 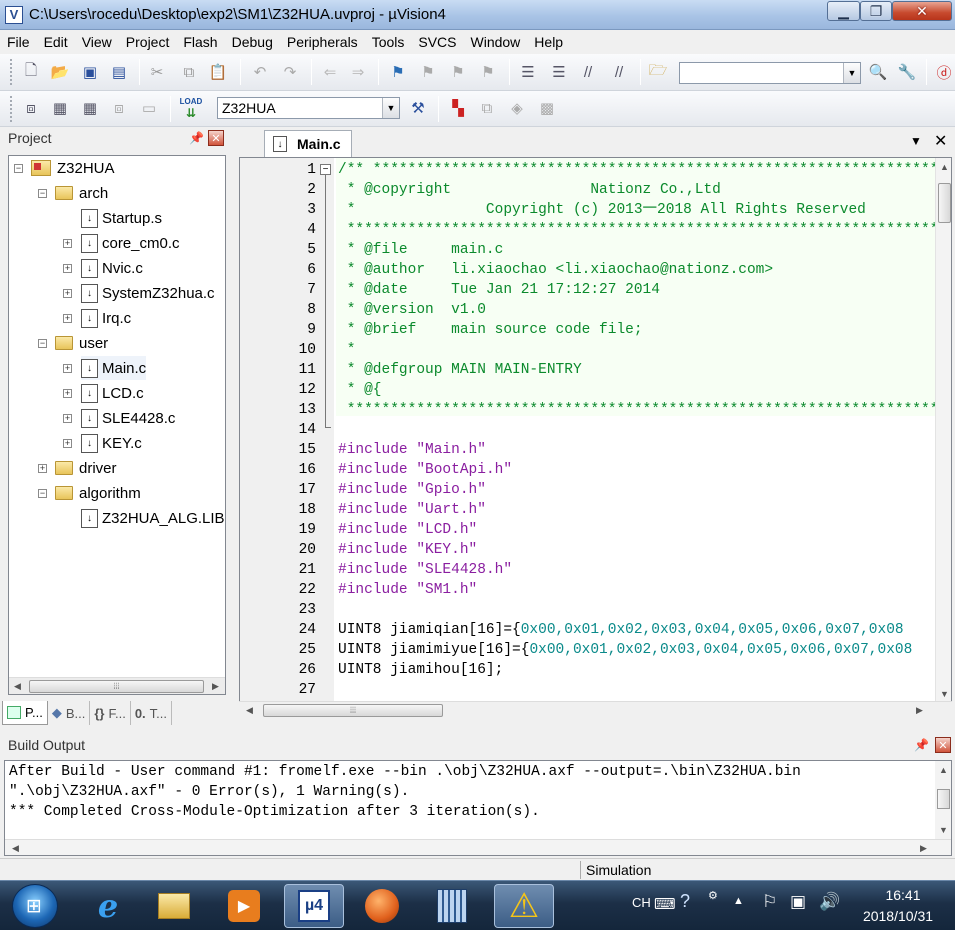 I want to click on build-vertical-scrollbar: ▲ ▼, so click(x=943, y=800).